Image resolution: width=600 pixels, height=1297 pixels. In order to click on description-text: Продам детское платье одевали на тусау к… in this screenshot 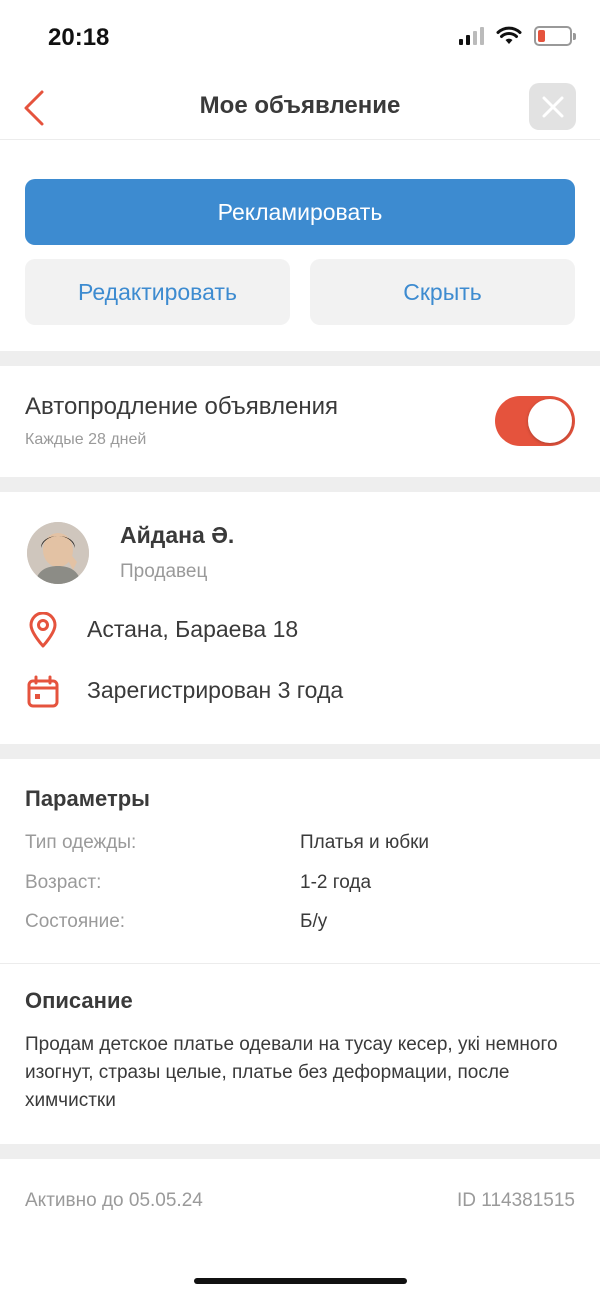, I will do `click(291, 1072)`.